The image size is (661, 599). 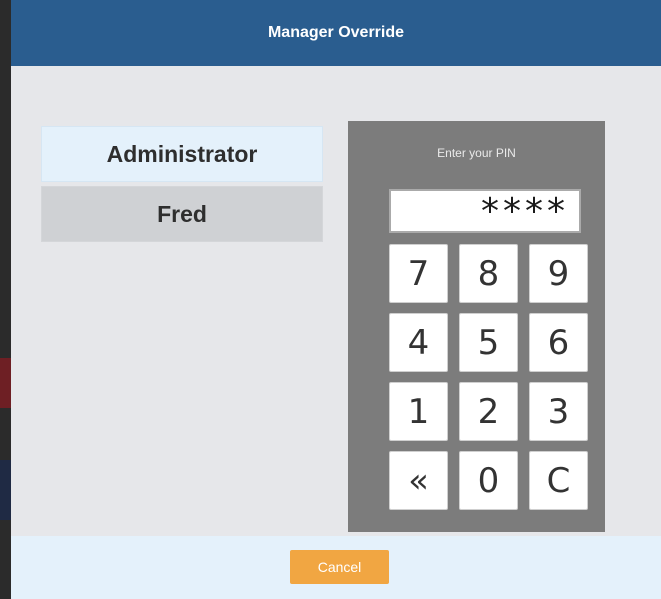 I want to click on dialog-footer: Cancel, so click(x=336, y=567).